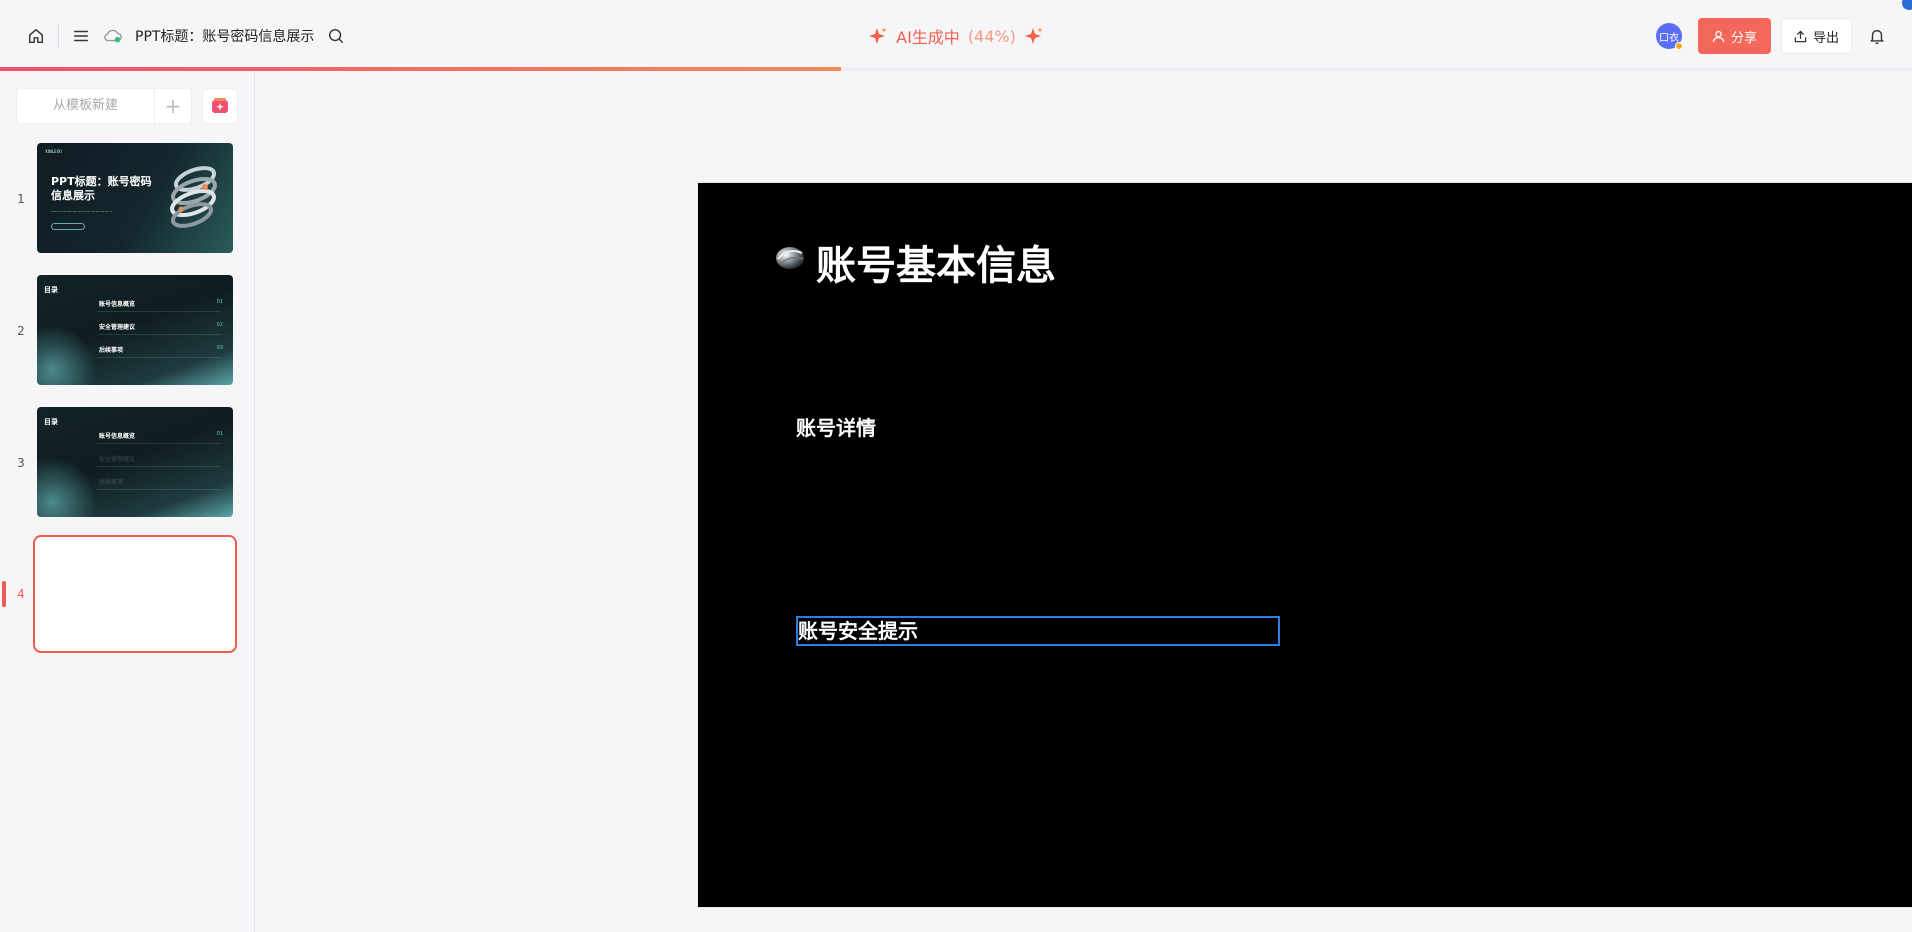  I want to click on thumb-toc-number: 02, so click(219, 325).